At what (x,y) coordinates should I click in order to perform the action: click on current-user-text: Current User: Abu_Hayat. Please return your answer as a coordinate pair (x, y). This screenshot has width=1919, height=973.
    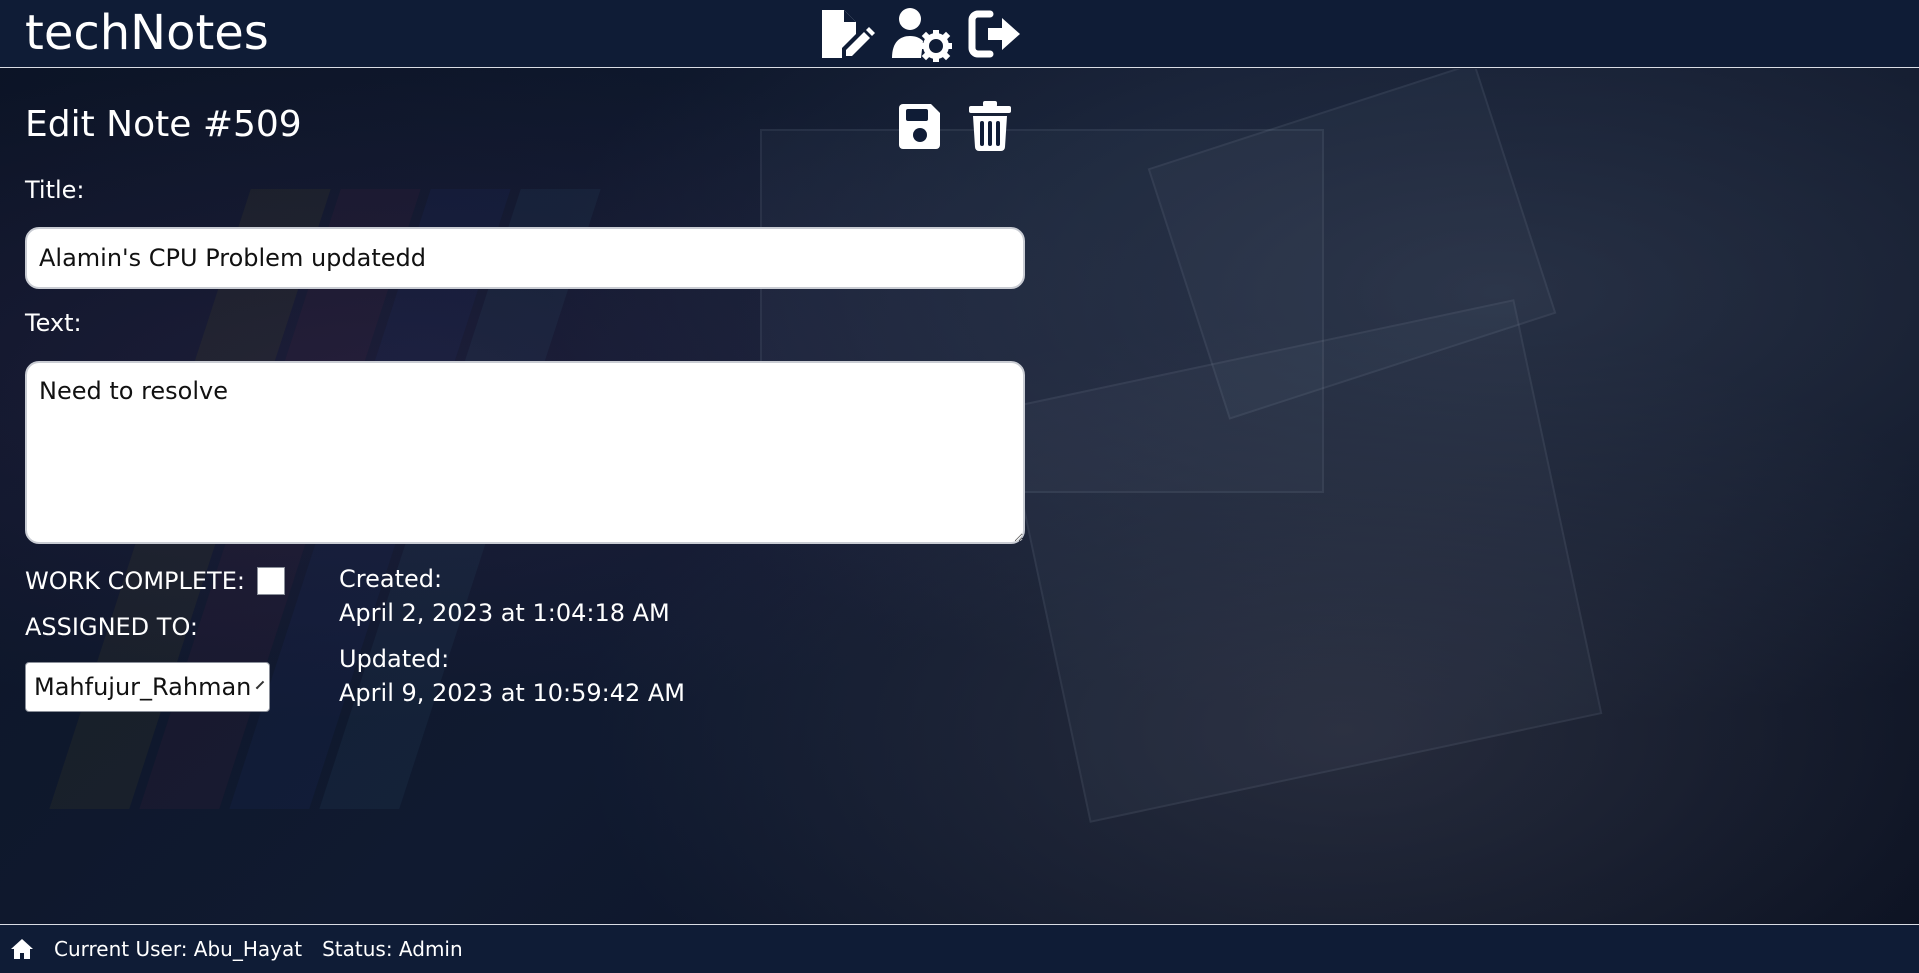
    Looking at the image, I should click on (178, 949).